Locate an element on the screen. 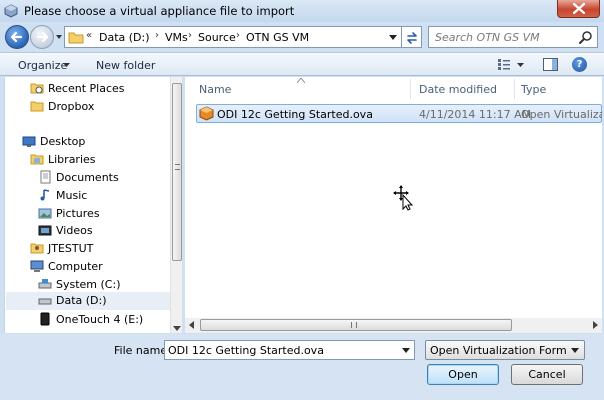 The width and height of the screenshot is (604, 400). column-header-type: Type is located at coordinates (533, 89).